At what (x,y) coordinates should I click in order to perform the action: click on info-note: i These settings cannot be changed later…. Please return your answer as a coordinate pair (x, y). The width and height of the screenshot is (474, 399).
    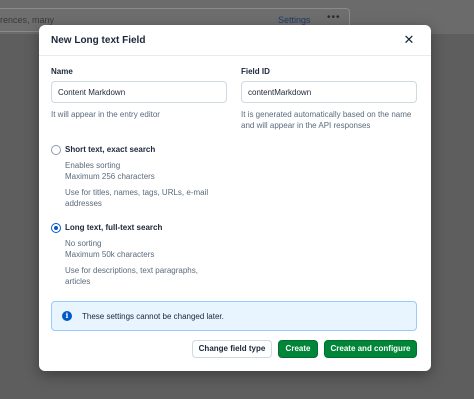
    Looking at the image, I should click on (234, 316).